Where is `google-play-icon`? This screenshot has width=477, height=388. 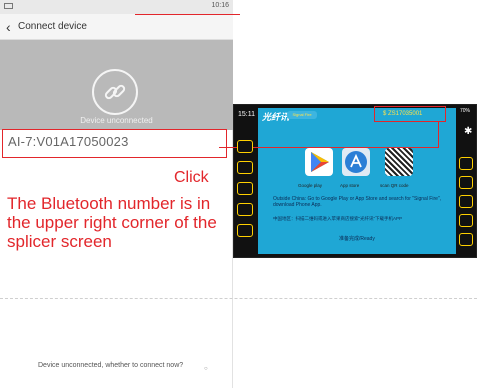 google-play-icon is located at coordinates (319, 162).